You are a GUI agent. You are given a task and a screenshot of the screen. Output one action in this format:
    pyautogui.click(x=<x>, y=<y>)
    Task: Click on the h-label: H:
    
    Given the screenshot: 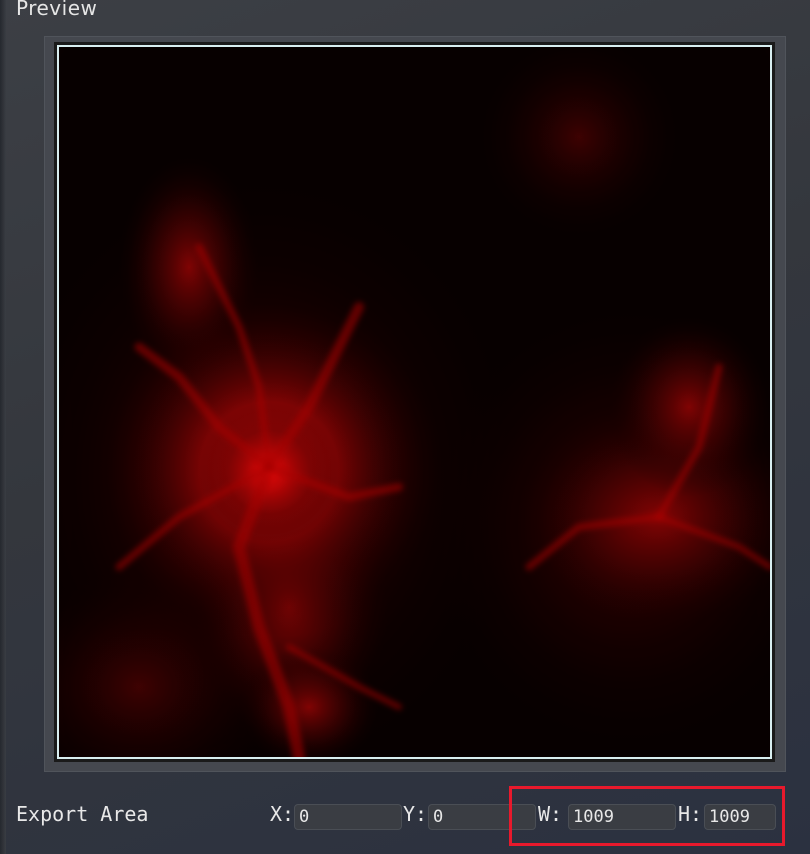 What is the action you would take?
    pyautogui.click(x=690, y=814)
    